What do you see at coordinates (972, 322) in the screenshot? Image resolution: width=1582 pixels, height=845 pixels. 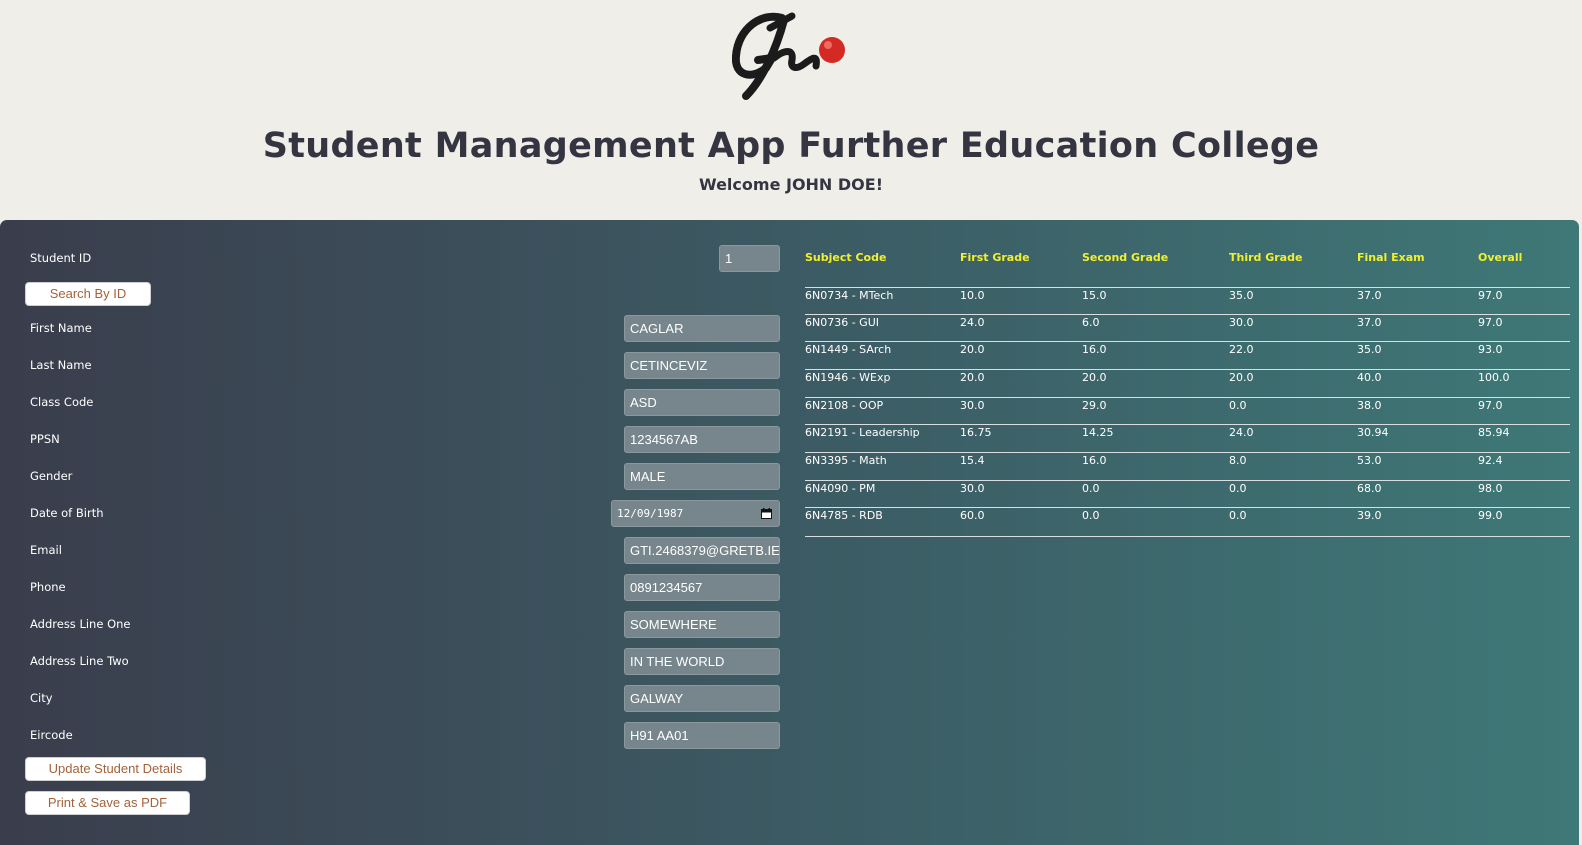 I see `cell-first-grade: 24.0` at bounding box center [972, 322].